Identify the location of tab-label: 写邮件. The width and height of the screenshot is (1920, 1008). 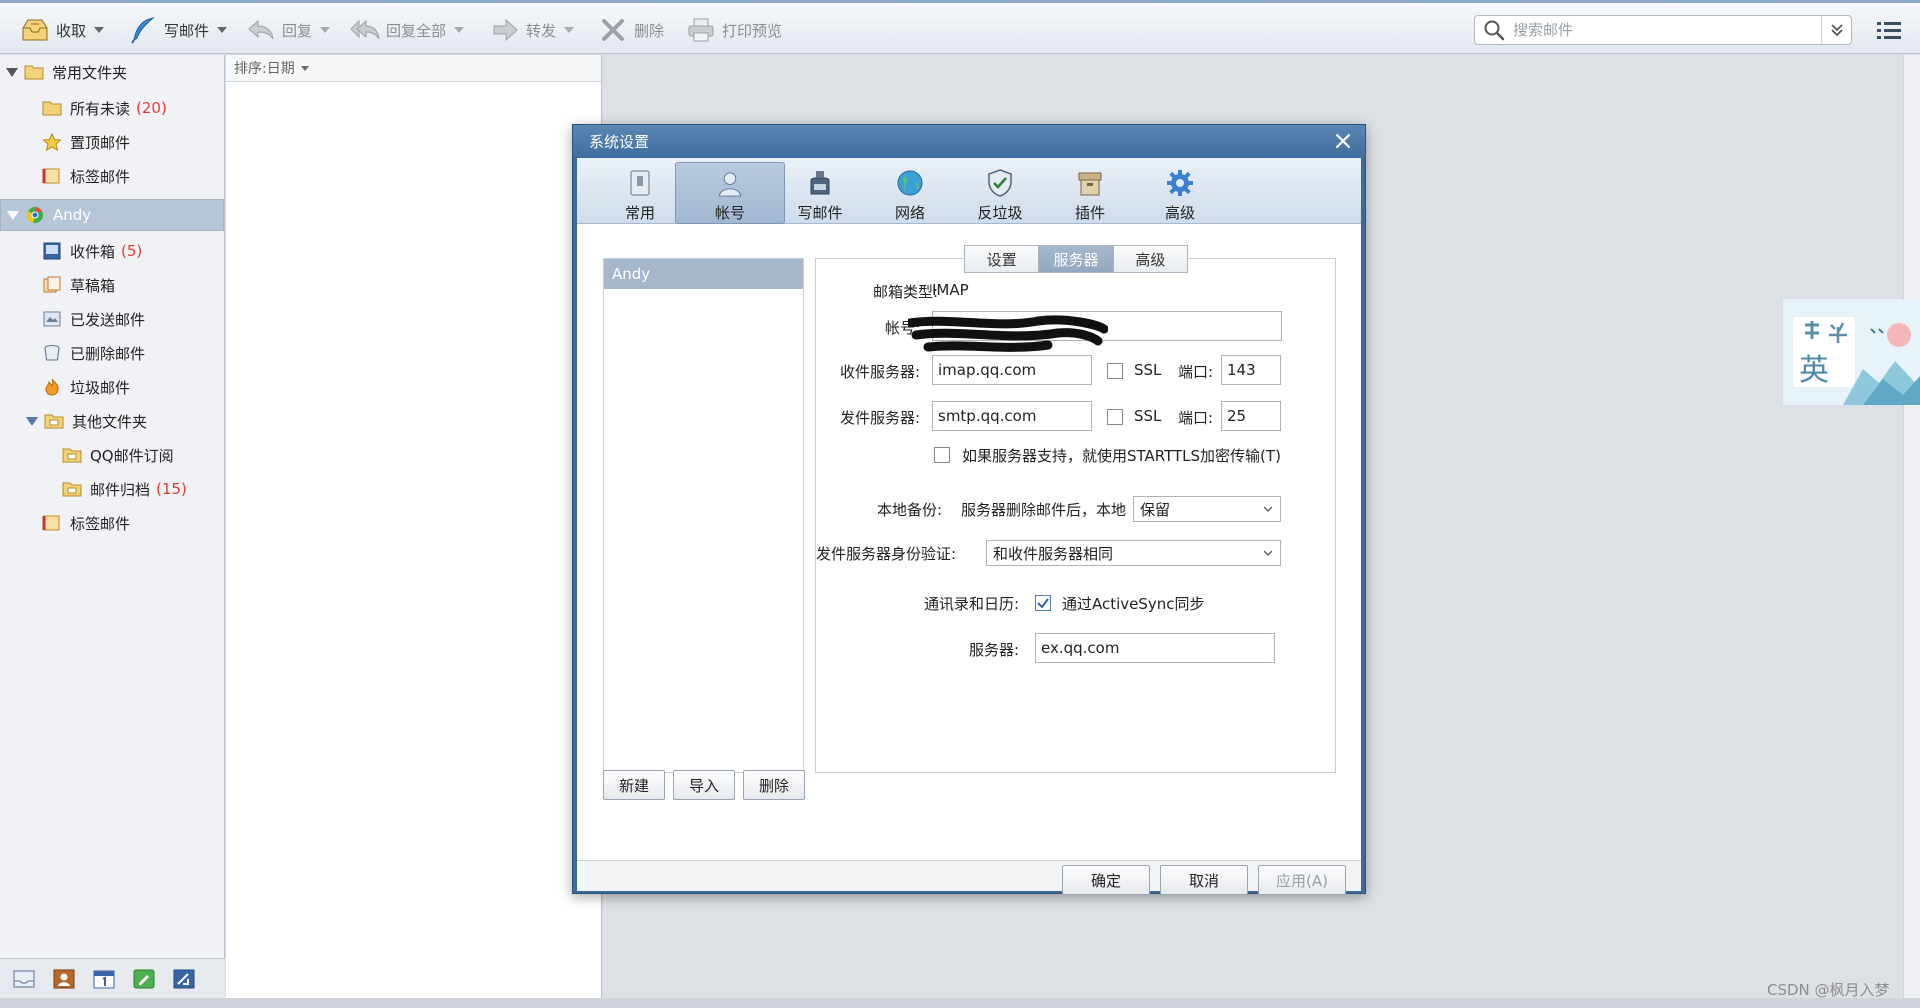
(820, 213).